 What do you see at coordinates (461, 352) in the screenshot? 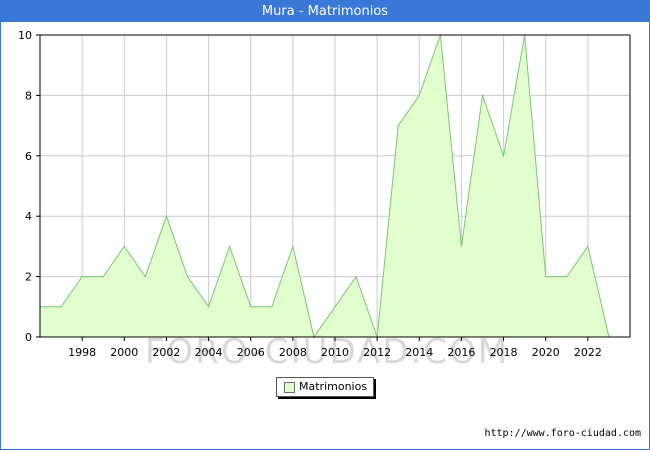
I see `x-tick-label: 2016` at bounding box center [461, 352].